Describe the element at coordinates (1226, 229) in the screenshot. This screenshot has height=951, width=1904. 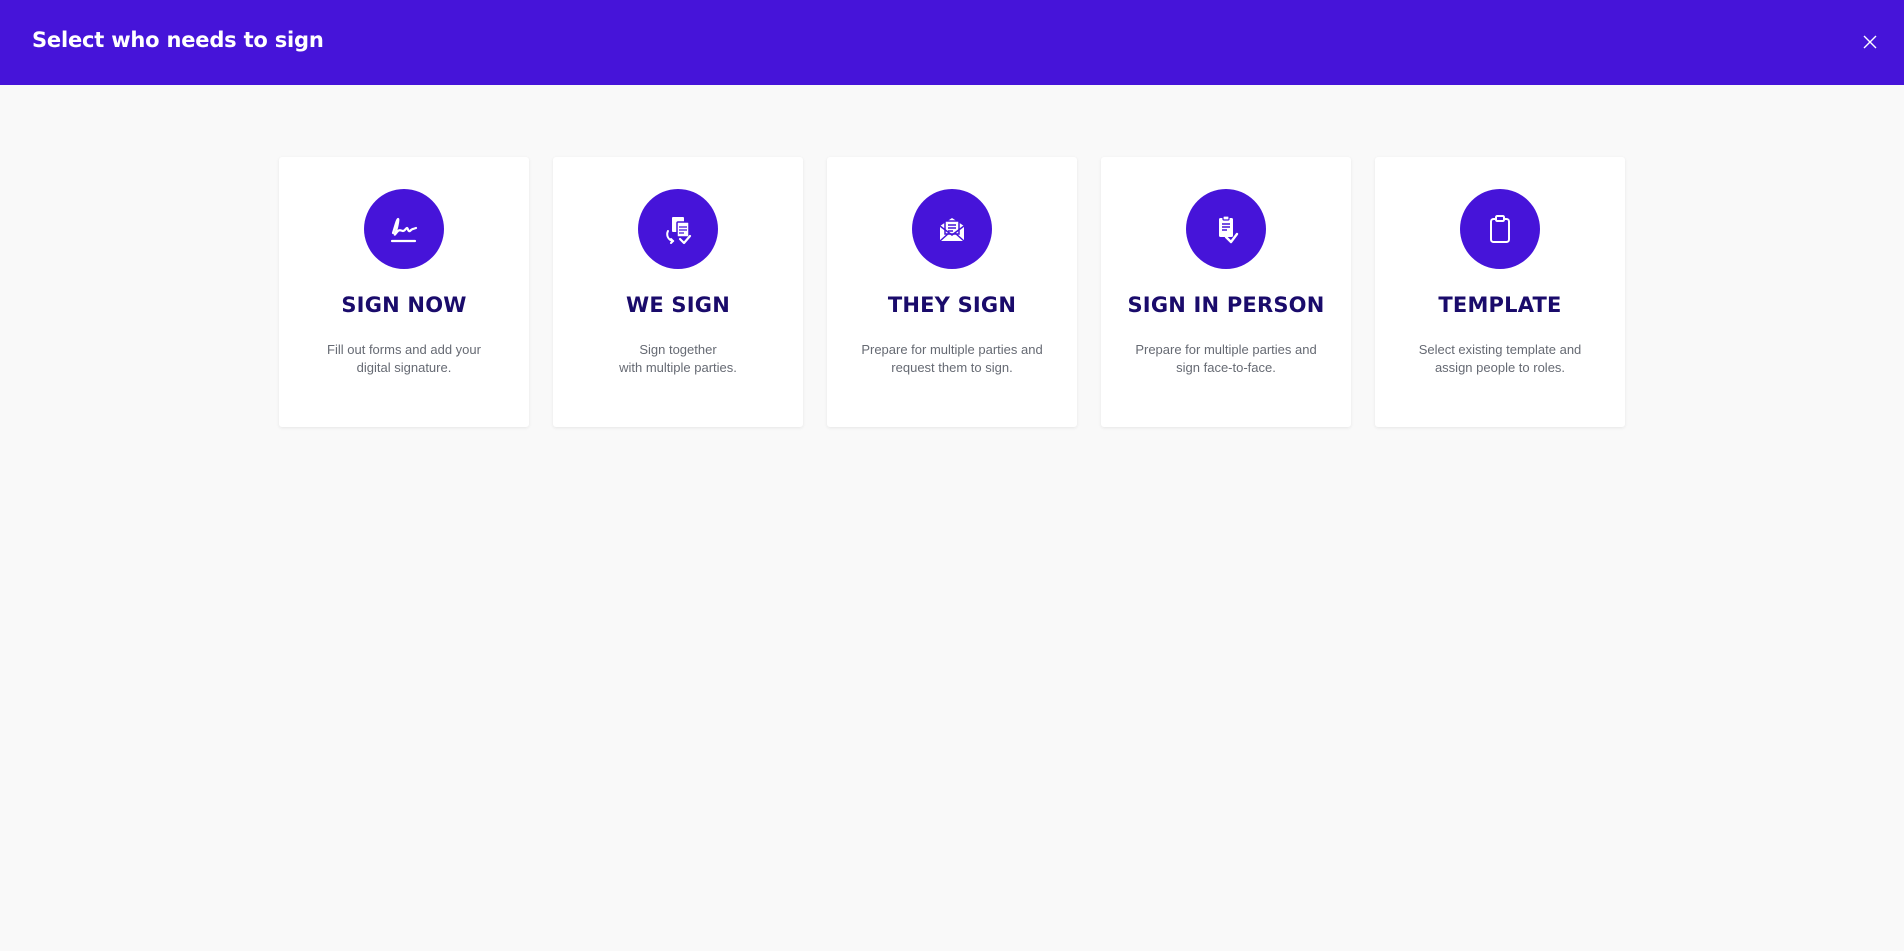
I see `document-sign-icon` at that location.